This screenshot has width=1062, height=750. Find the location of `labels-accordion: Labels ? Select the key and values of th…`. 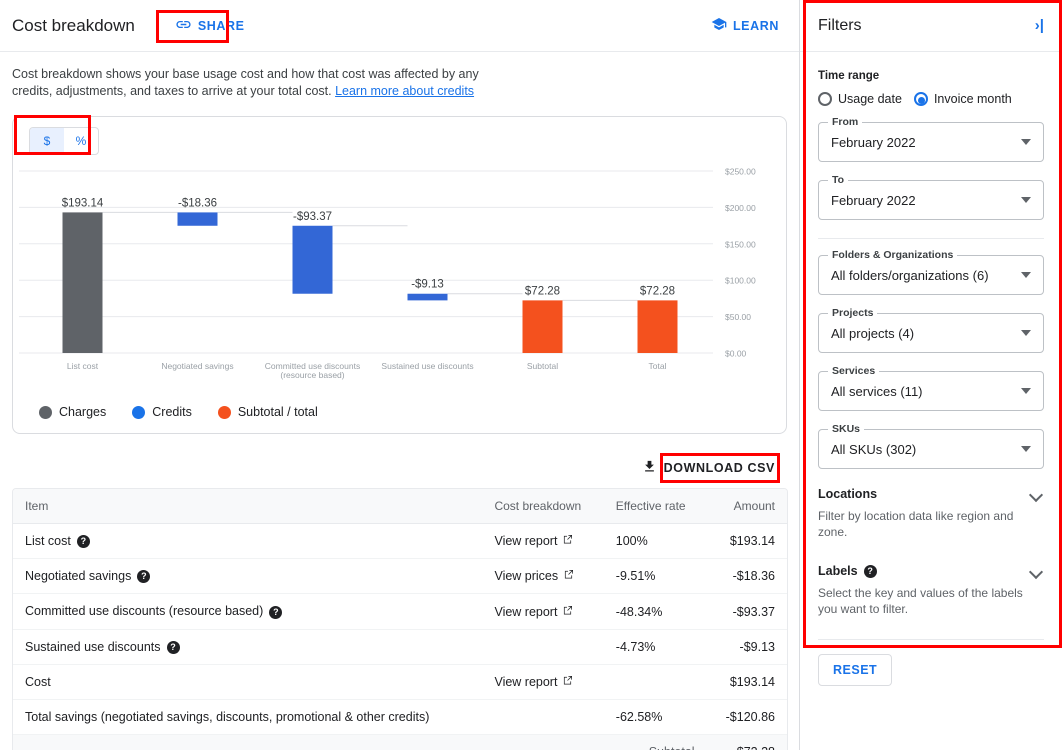

labels-accordion: Labels ? Select the key and values of th… is located at coordinates (931, 590).